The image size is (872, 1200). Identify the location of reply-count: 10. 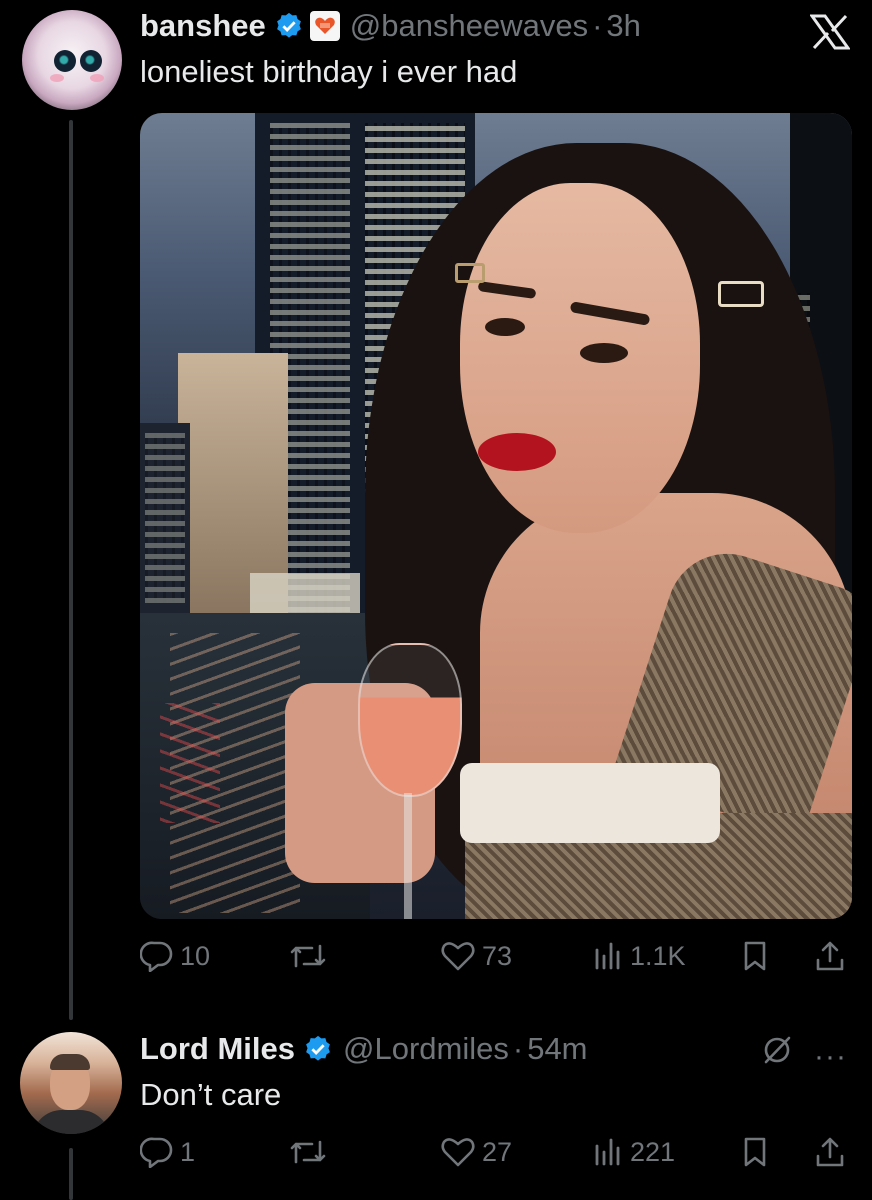
(195, 955).